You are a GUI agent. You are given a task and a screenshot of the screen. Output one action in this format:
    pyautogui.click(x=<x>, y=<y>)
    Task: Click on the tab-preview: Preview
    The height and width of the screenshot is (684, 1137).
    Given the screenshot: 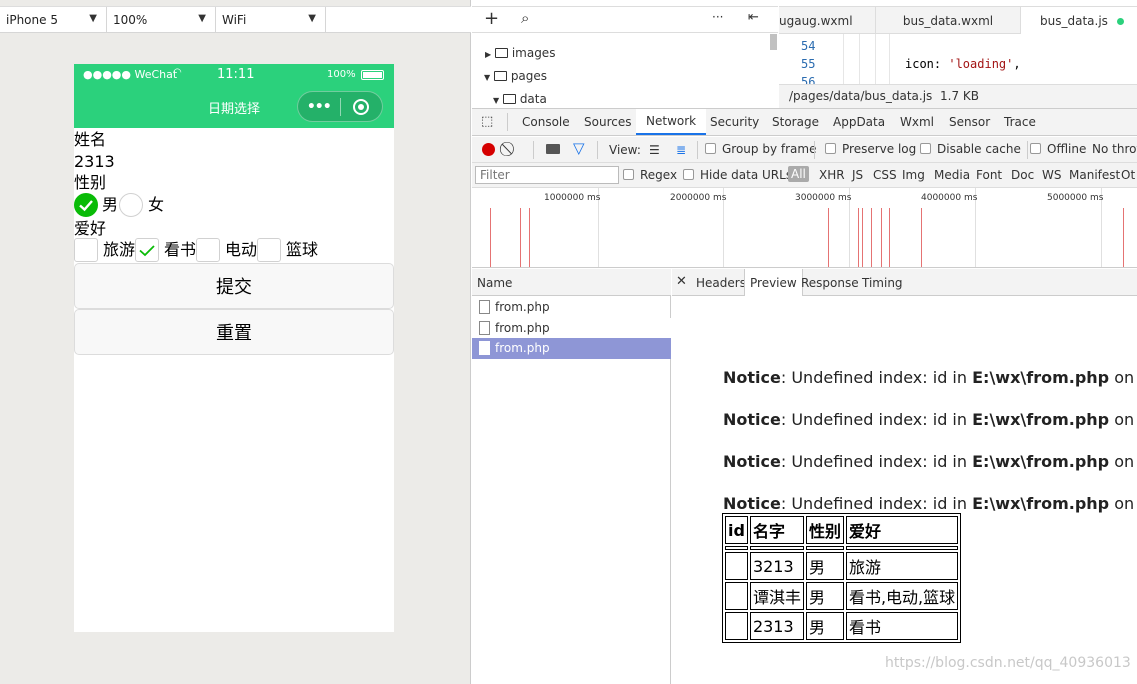 What is the action you would take?
    pyautogui.click(x=773, y=282)
    